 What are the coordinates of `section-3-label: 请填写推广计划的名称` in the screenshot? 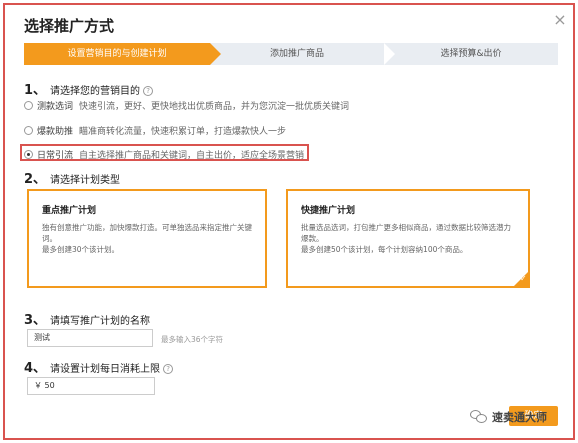 It's located at (100, 321).